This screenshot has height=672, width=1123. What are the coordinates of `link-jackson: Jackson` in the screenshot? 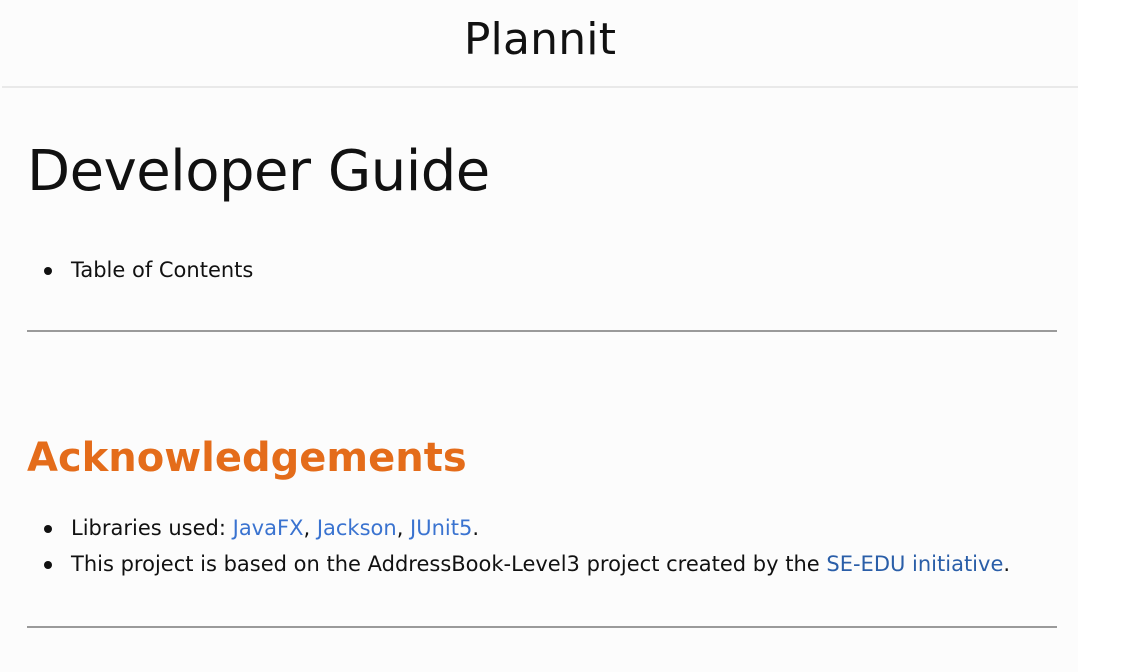 It's located at (357, 528).